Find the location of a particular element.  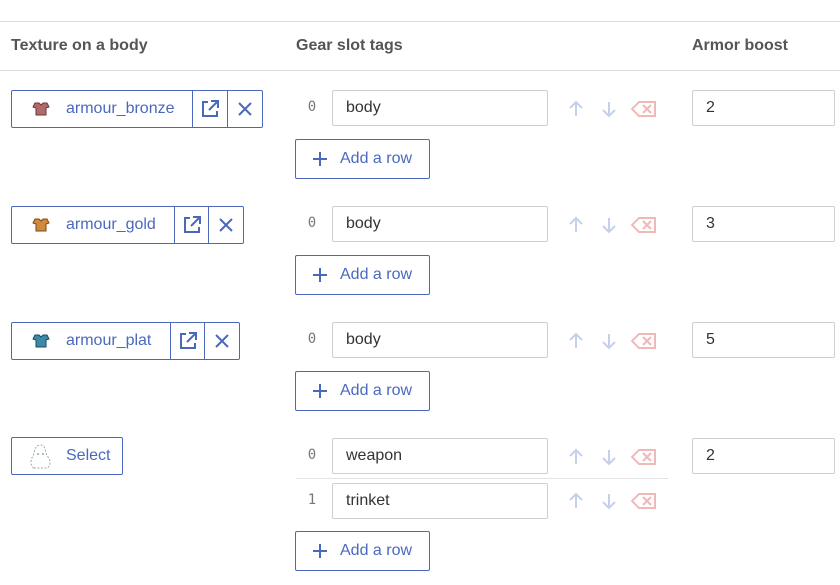

texture-asset-chip: armour_bronze is located at coordinates (137, 109).